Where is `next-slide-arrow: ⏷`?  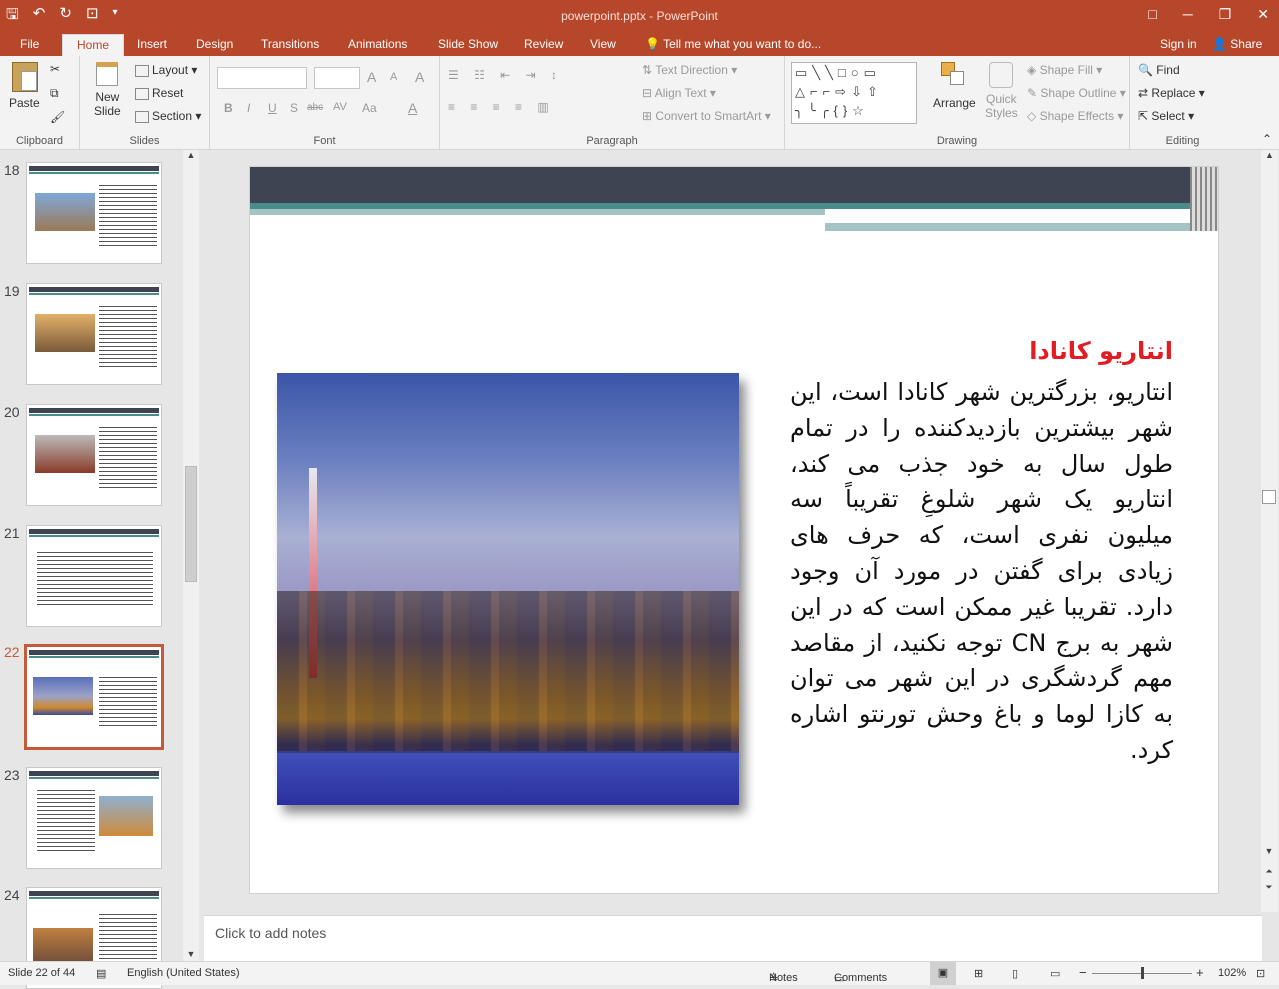
next-slide-arrow: ⏷ is located at coordinates (1269, 887).